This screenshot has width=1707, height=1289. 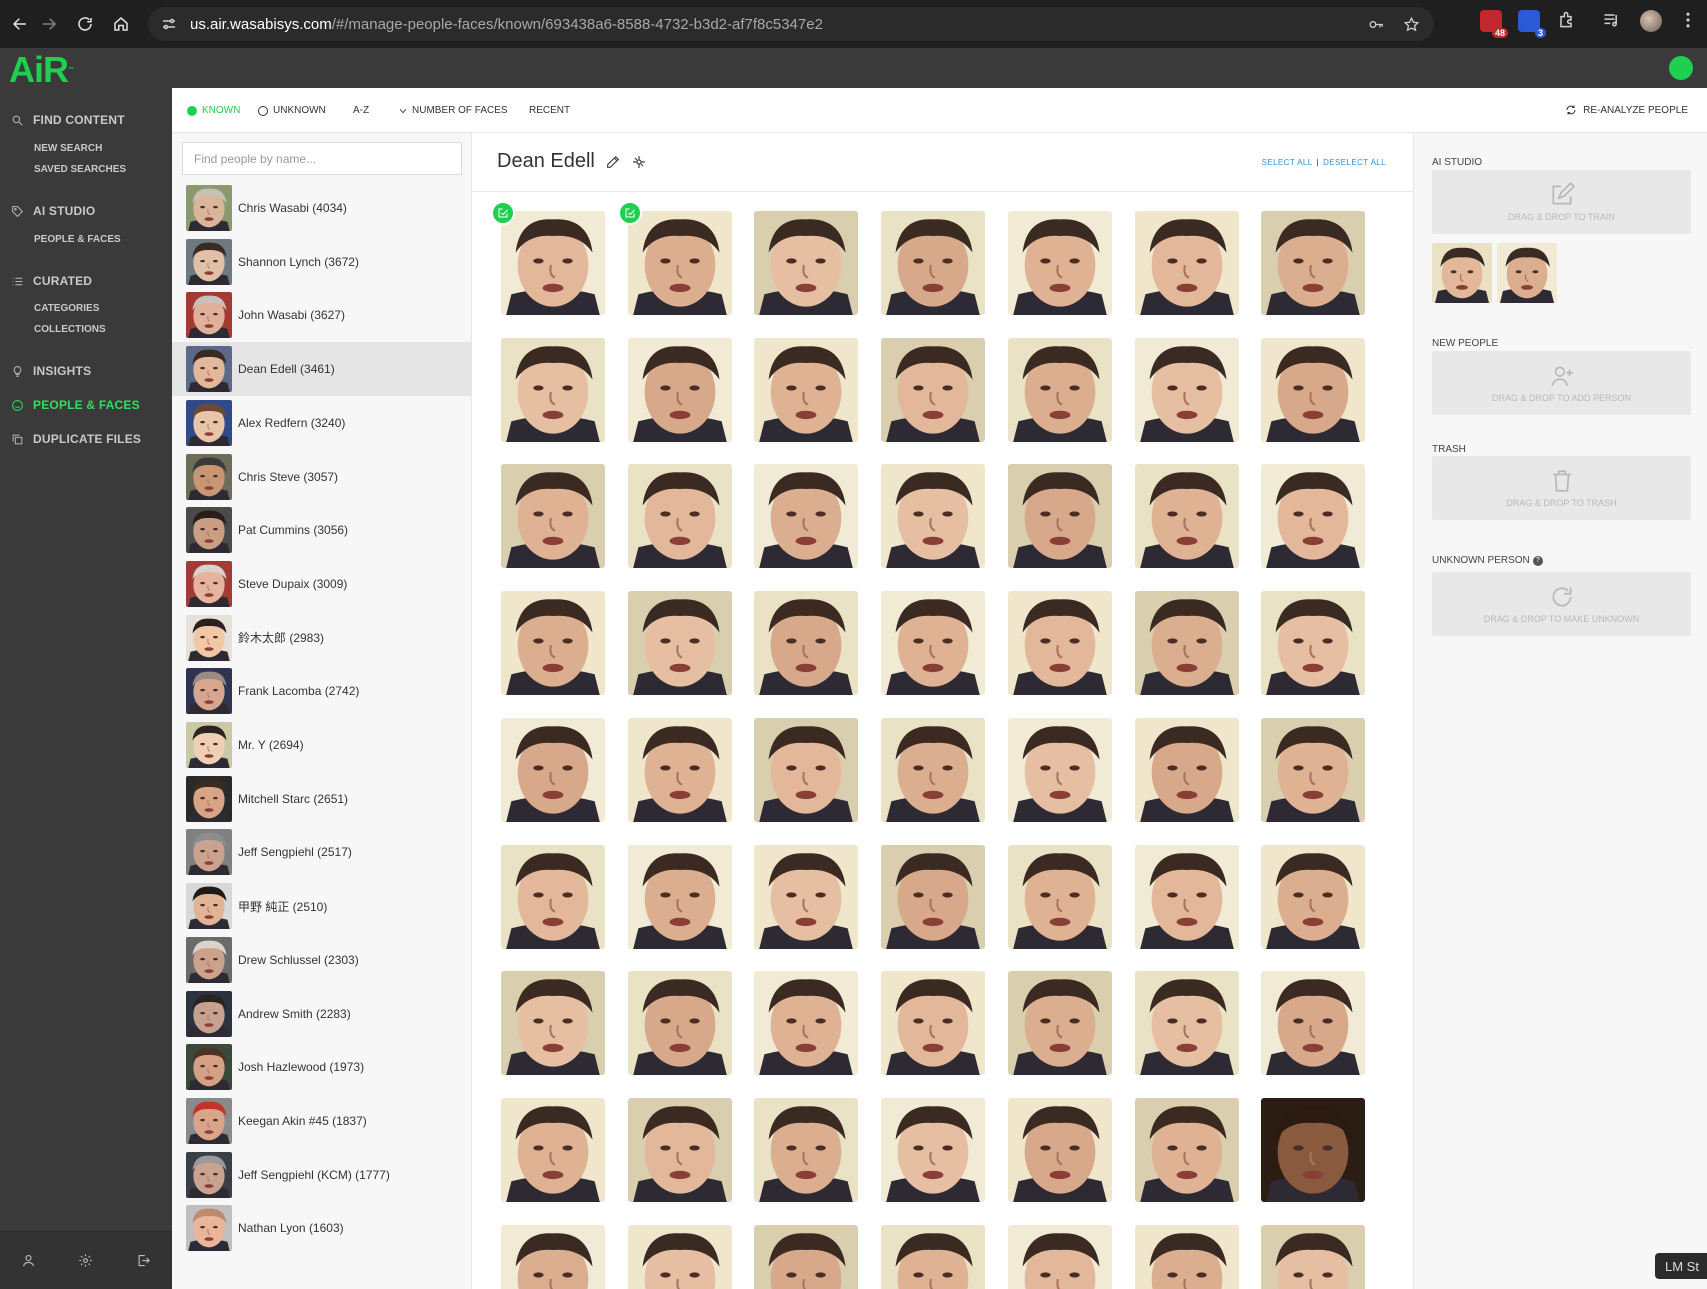 What do you see at coordinates (321, 1121) in the screenshot?
I see `person-row: Keegan Akin #45 (1837)` at bounding box center [321, 1121].